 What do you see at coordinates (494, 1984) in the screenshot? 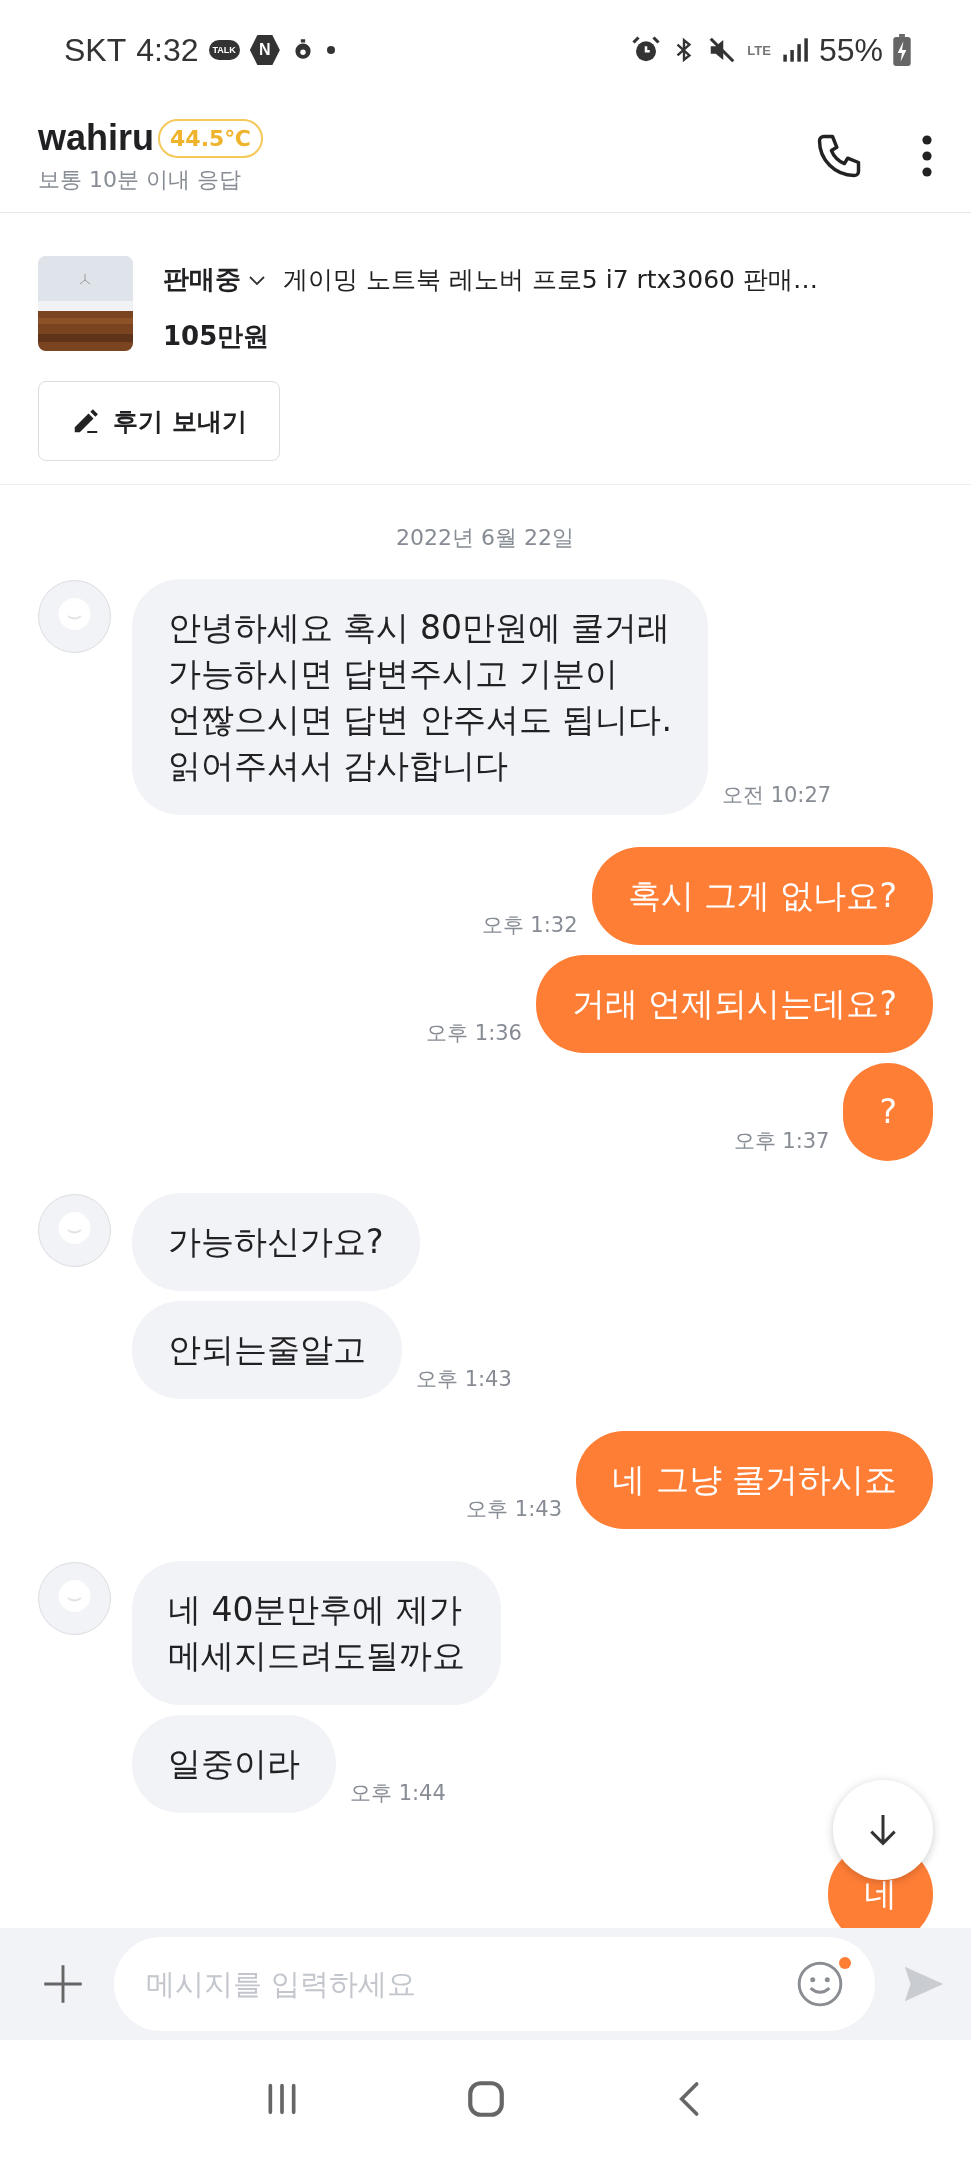
I see `message-field: 메시지를 입력하세요` at bounding box center [494, 1984].